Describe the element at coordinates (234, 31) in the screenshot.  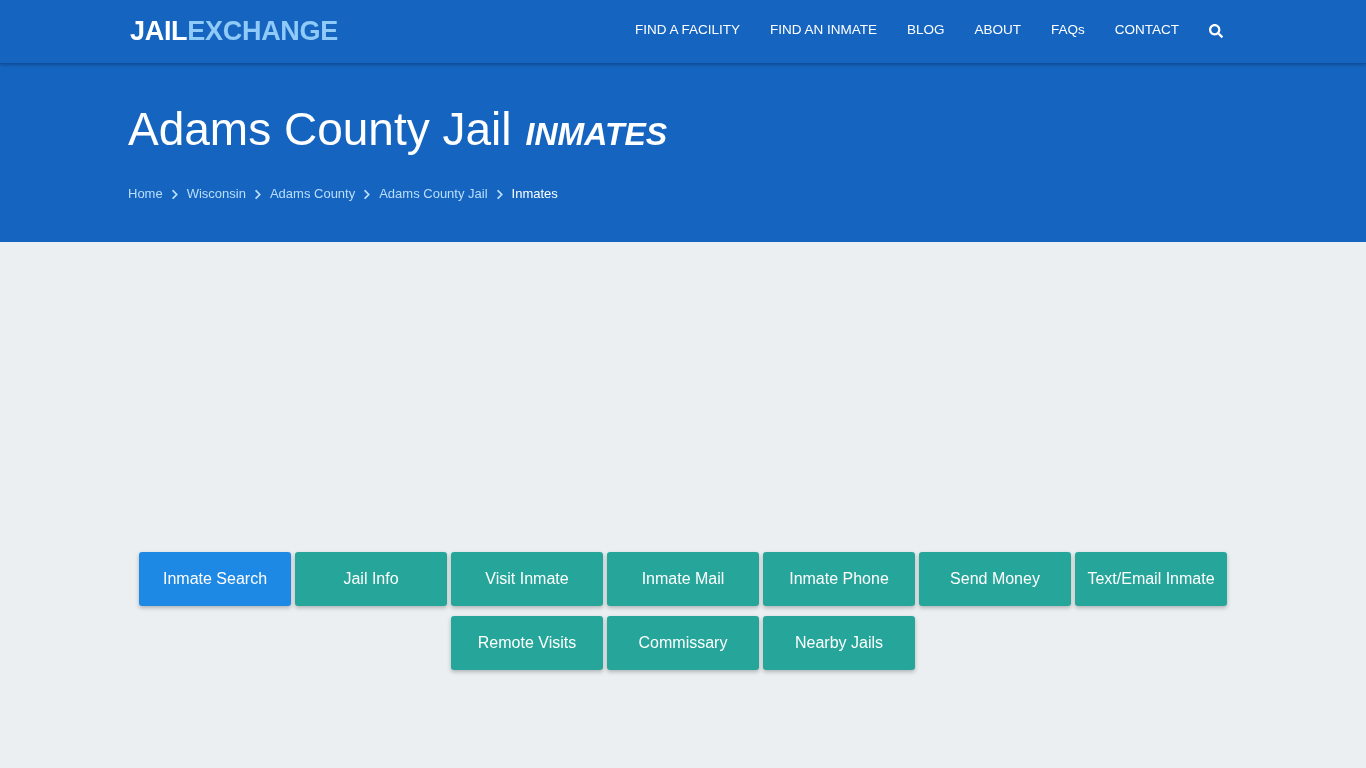
I see `site-logo: JAILEXCHANGE` at that location.